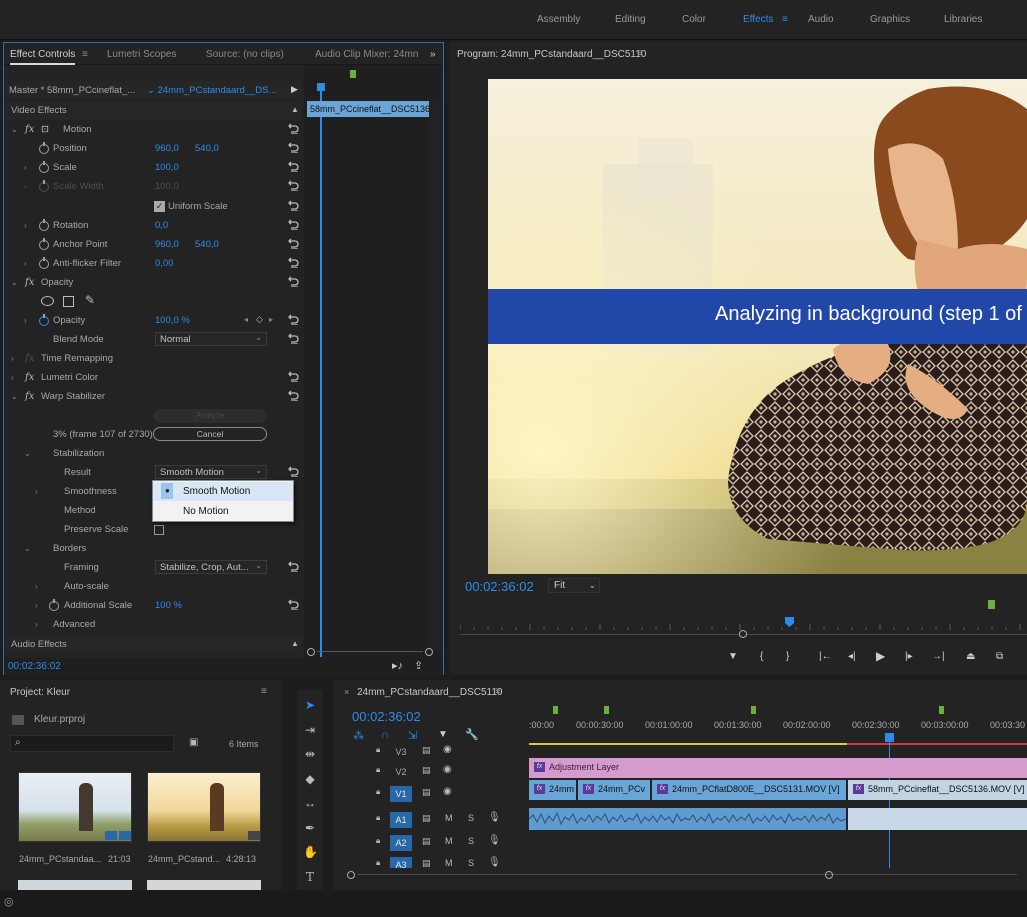 Image resolution: width=1027 pixels, height=917 pixels. Describe the element at coordinates (168, 605) in the screenshot. I see `additional-scale-value: 100 %` at that location.